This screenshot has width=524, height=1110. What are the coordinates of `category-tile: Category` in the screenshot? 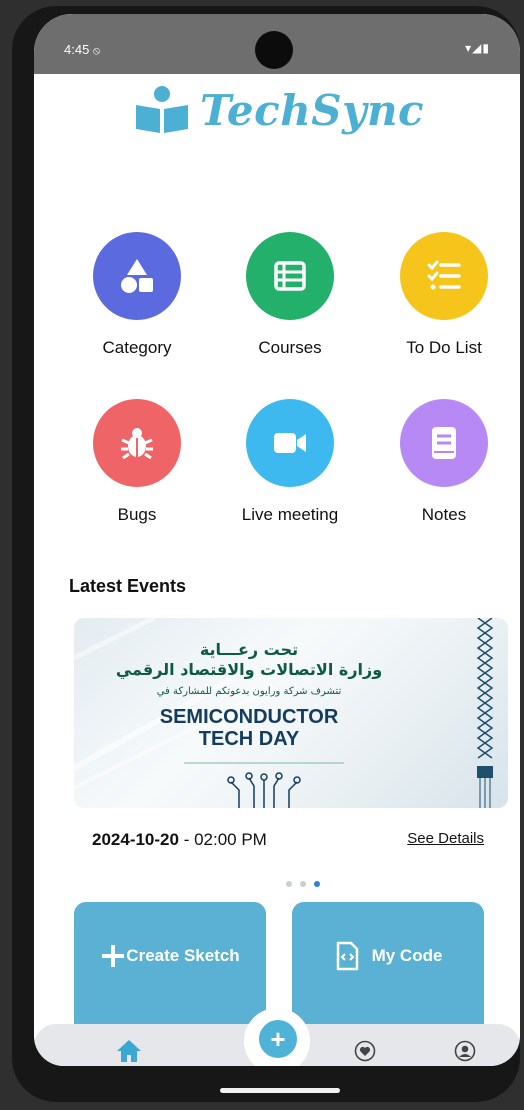 It's located at (137, 295).